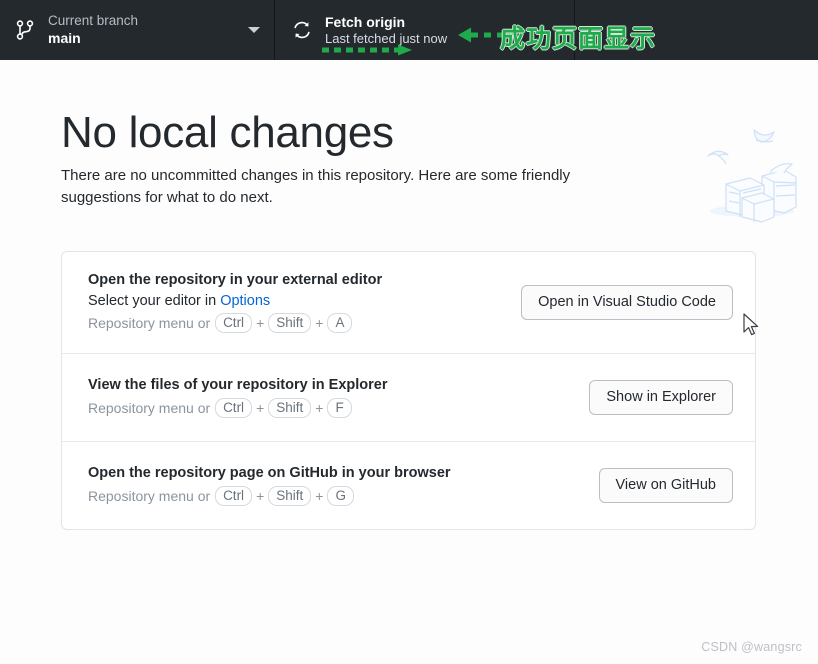 The width and height of the screenshot is (818, 664). I want to click on suggestion-shortcut-hint: Repository menu or Ctrl + Shift + F, so click(329, 408).